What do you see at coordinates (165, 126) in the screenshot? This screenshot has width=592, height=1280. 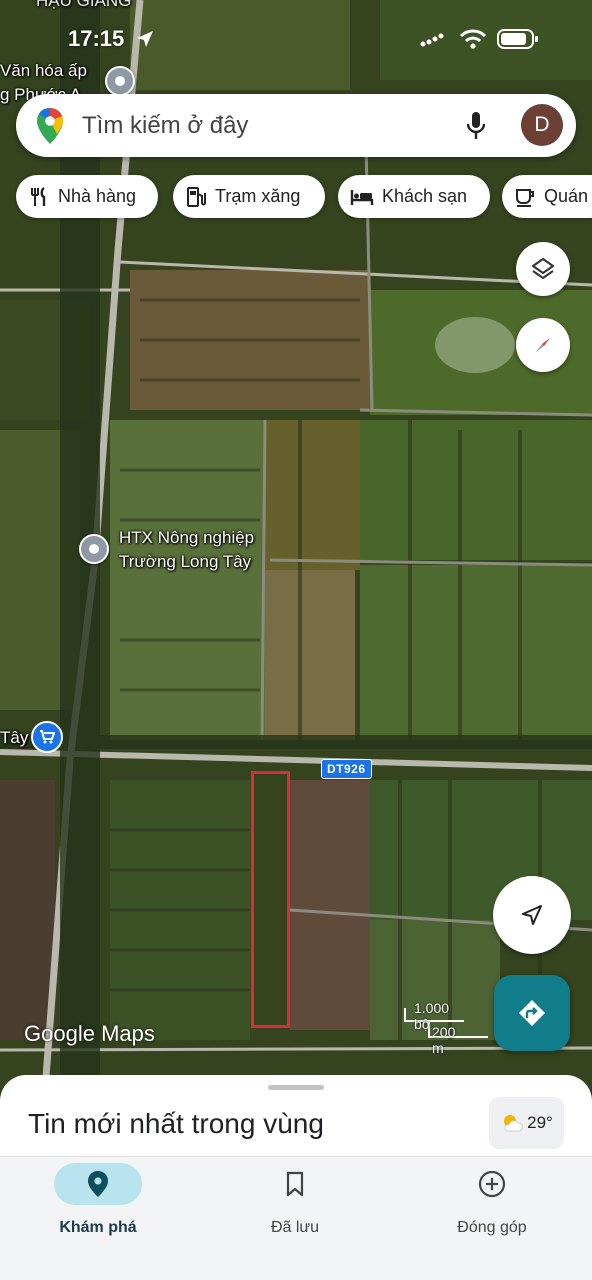 I see `search-input: Tìm kiếm ở đây` at bounding box center [165, 126].